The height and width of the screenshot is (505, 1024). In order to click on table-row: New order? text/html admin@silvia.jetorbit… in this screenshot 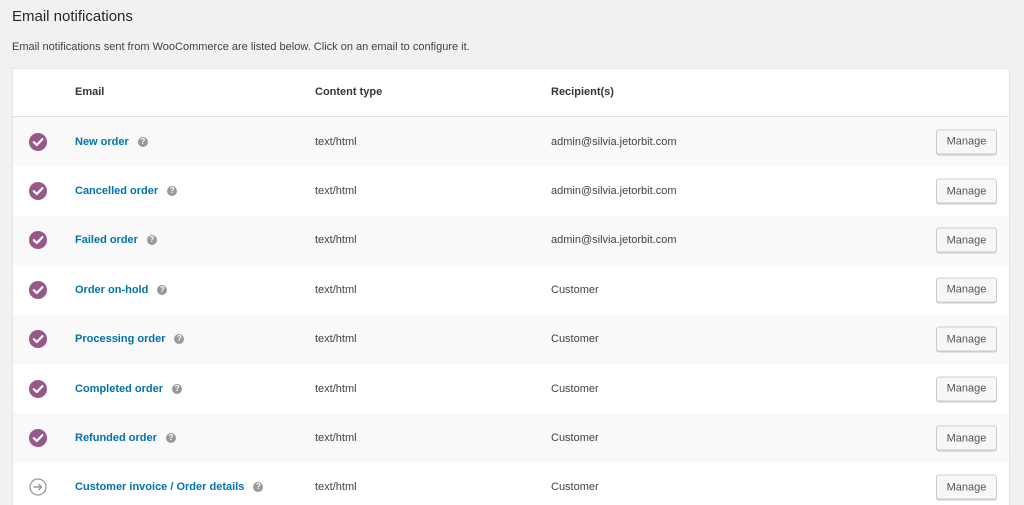, I will do `click(511, 142)`.